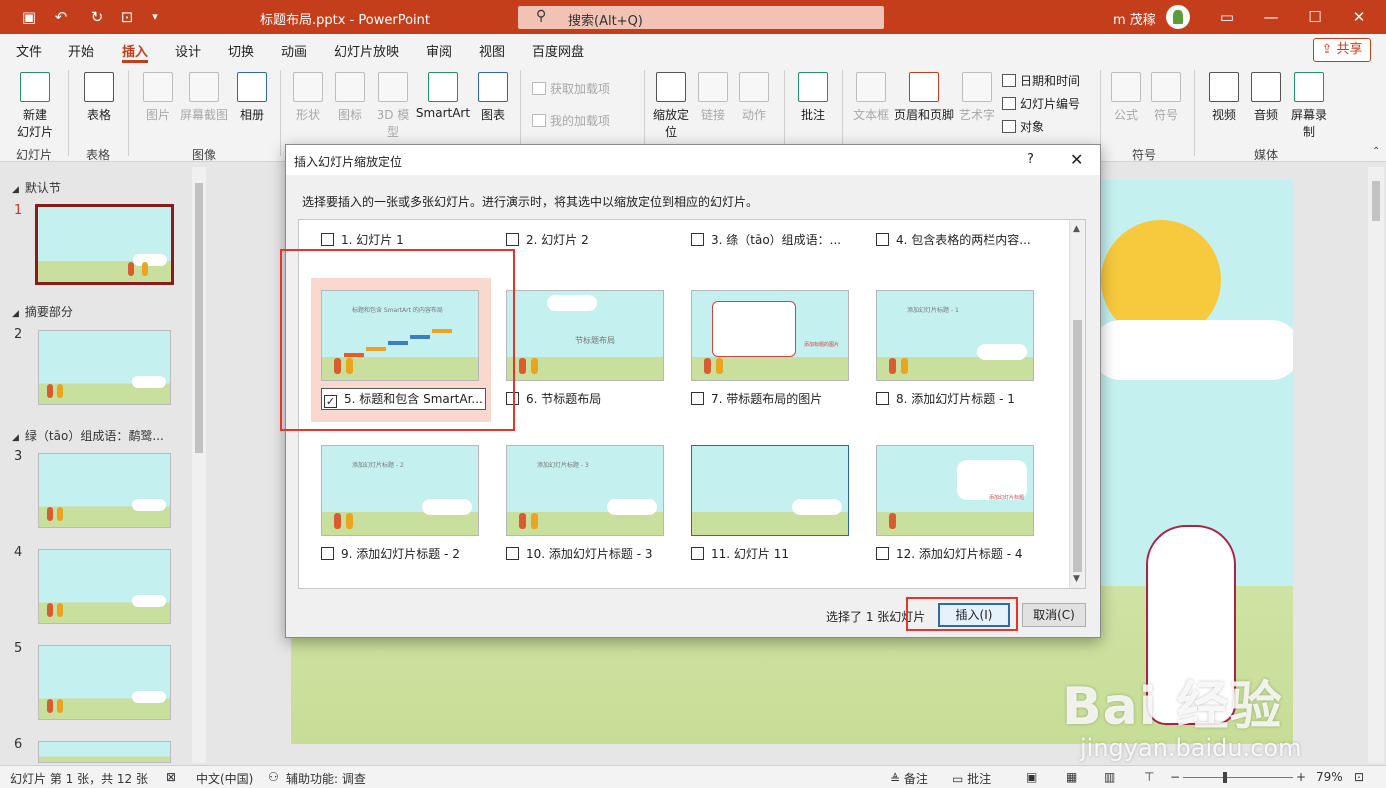  What do you see at coordinates (1041, 103) in the screenshot?
I see `slide-number-button: 幻灯片编号` at bounding box center [1041, 103].